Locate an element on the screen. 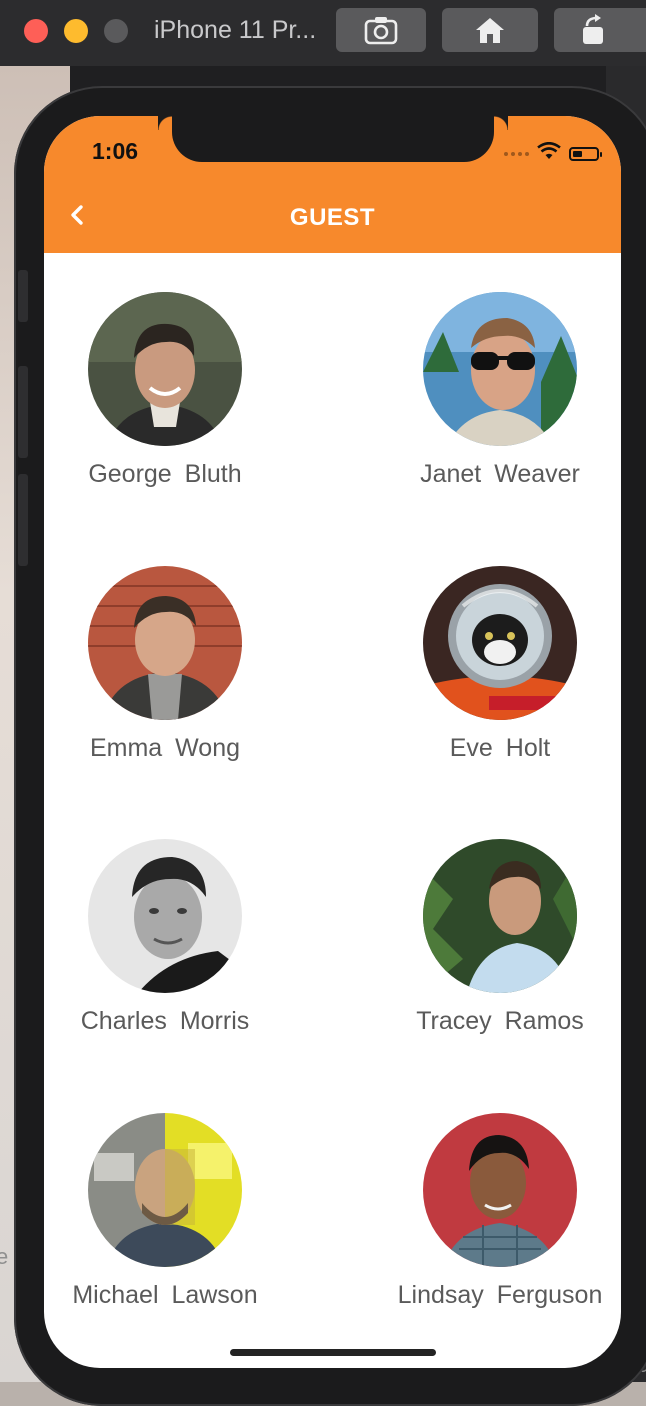 The image size is (646, 1406). guest-card: Michael Lawson is located at coordinates (165, 1211).